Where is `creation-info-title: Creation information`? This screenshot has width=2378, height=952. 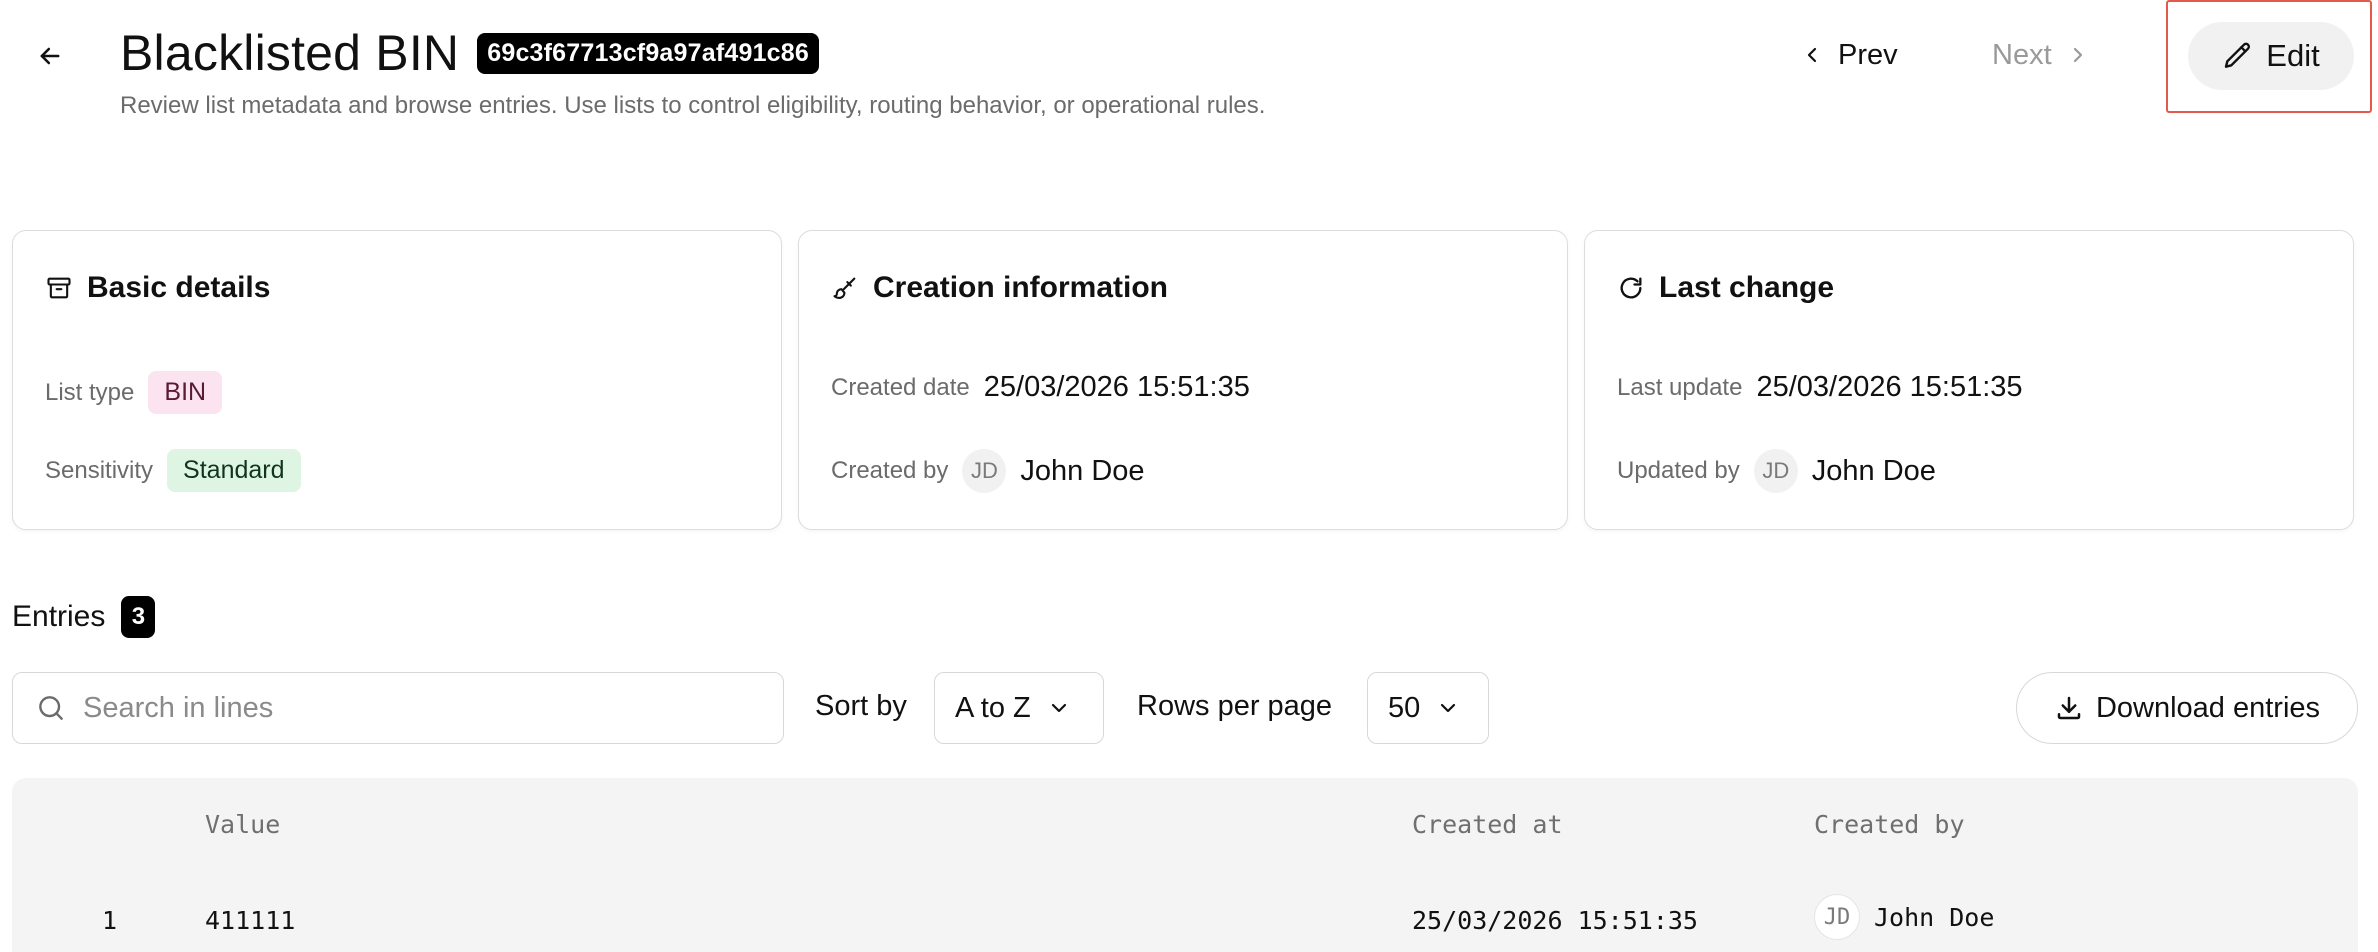 creation-info-title: Creation information is located at coordinates (1021, 287).